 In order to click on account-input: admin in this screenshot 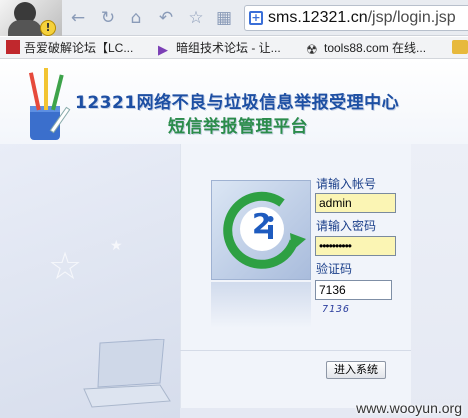, I will do `click(355, 203)`.